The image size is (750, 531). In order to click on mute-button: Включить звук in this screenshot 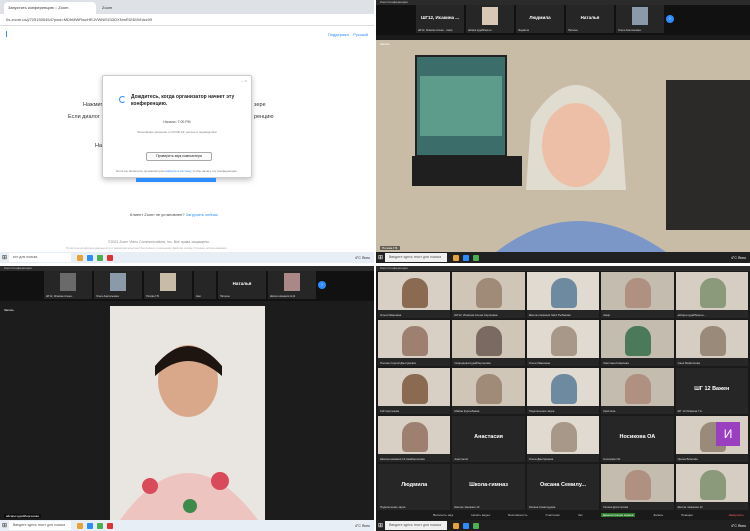, I will do `click(443, 515)`.